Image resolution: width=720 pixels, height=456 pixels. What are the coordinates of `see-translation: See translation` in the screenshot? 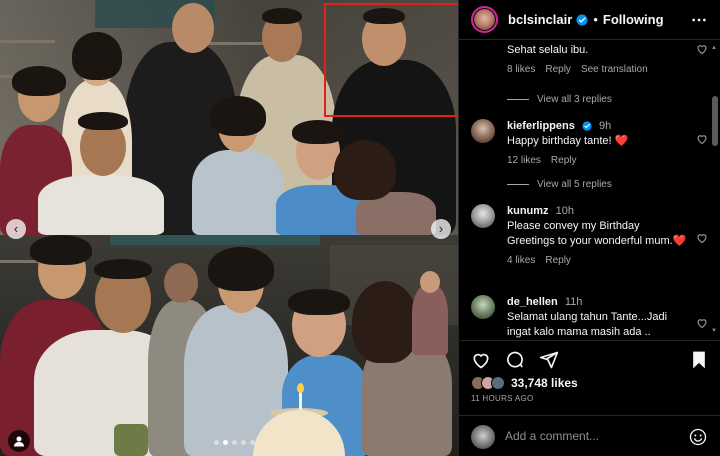 It's located at (614, 69).